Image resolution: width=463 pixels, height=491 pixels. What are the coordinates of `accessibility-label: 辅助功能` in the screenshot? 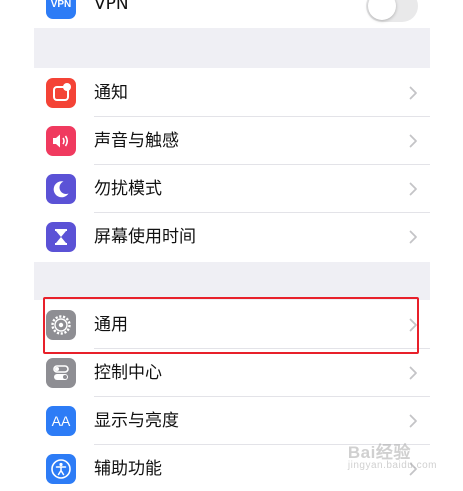 It's located at (128, 469).